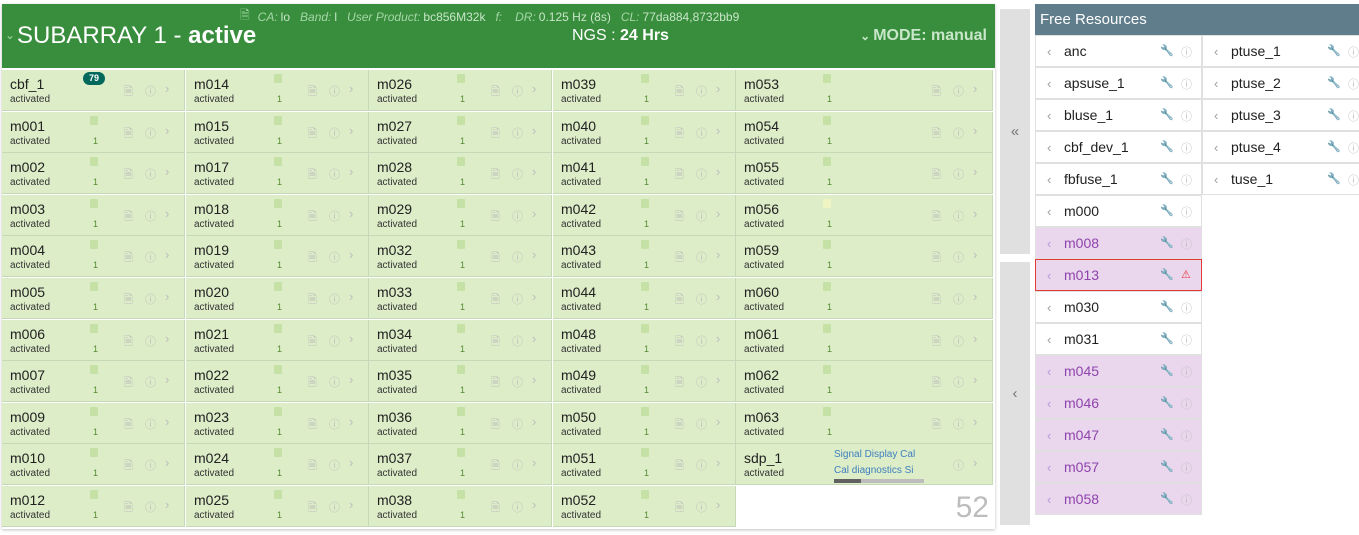  I want to click on free-resource-tuse_1: ‹ tuse_1 🔧 ⓘ, so click(1280, 179).